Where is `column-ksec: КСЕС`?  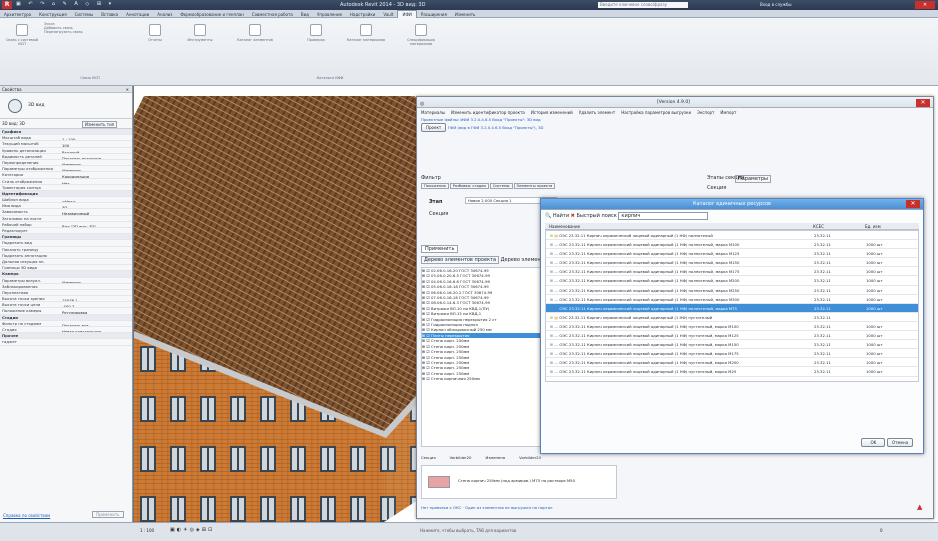 column-ksec: КСЕС is located at coordinates (839, 226).